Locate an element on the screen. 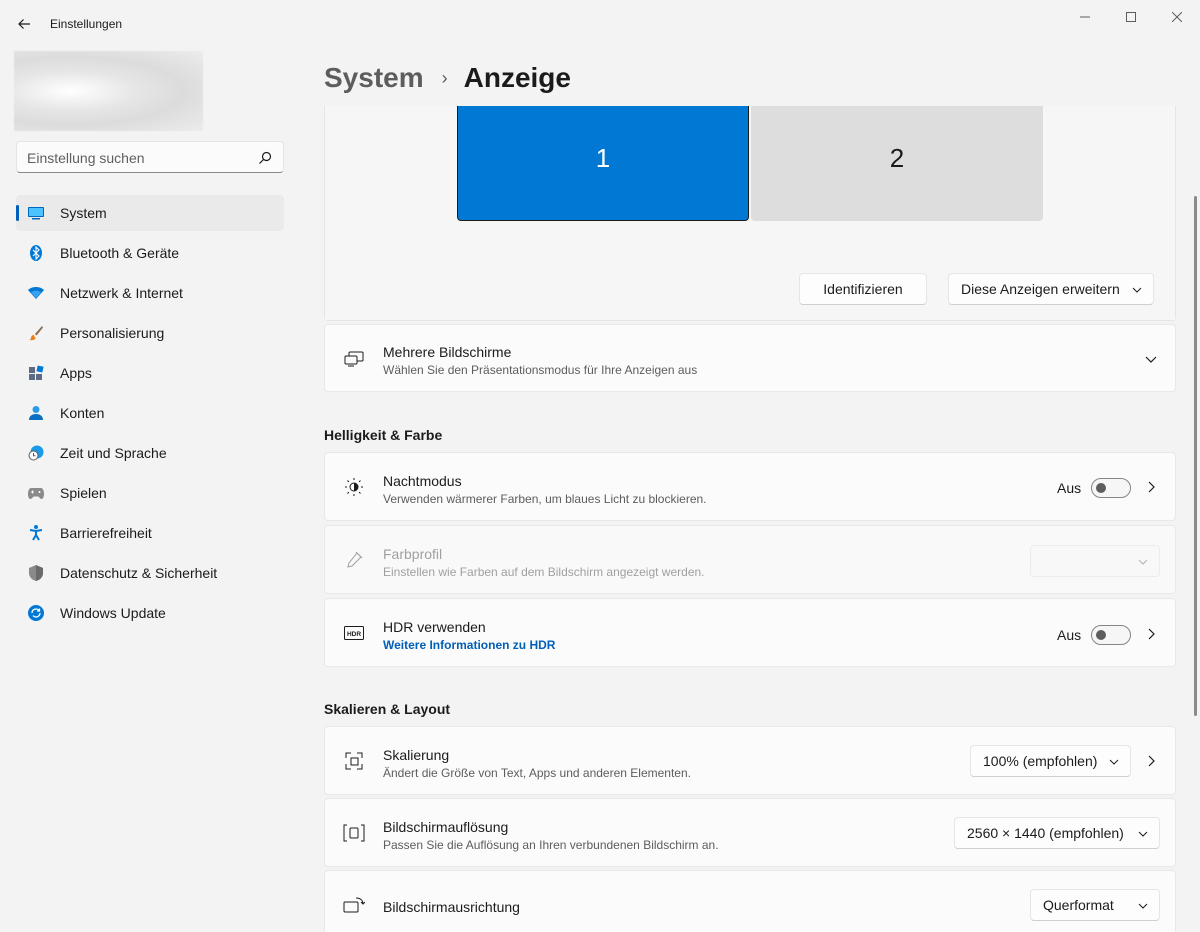 The width and height of the screenshot is (1200, 932). sidebar-item-windows-update: Windows Update is located at coordinates (150, 613).